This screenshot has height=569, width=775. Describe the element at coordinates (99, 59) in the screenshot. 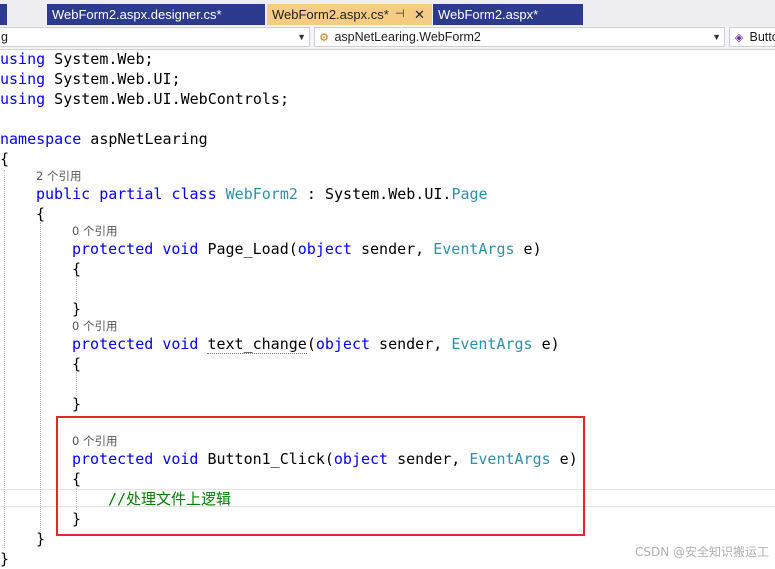

I see `code-text: System.Web;` at that location.